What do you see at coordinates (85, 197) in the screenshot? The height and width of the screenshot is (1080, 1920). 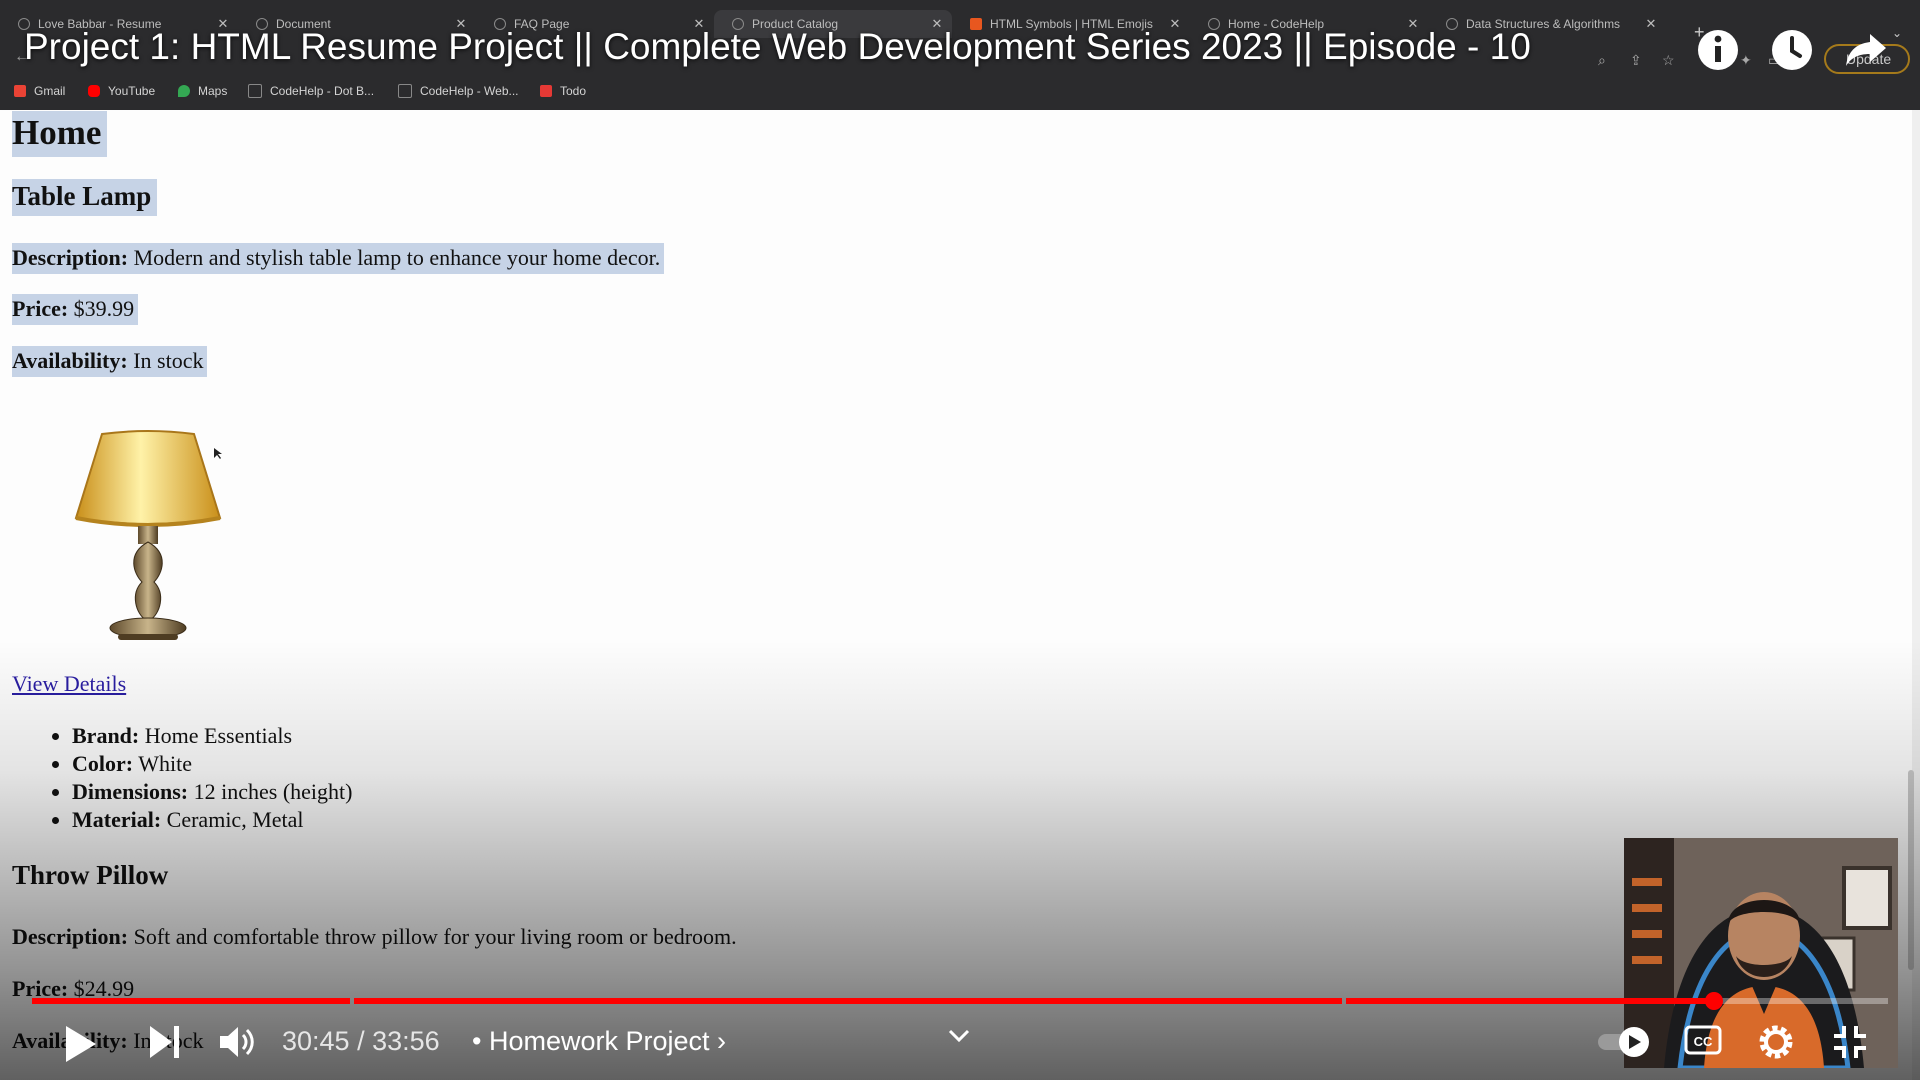 I see `product-title: Table Lamp` at bounding box center [85, 197].